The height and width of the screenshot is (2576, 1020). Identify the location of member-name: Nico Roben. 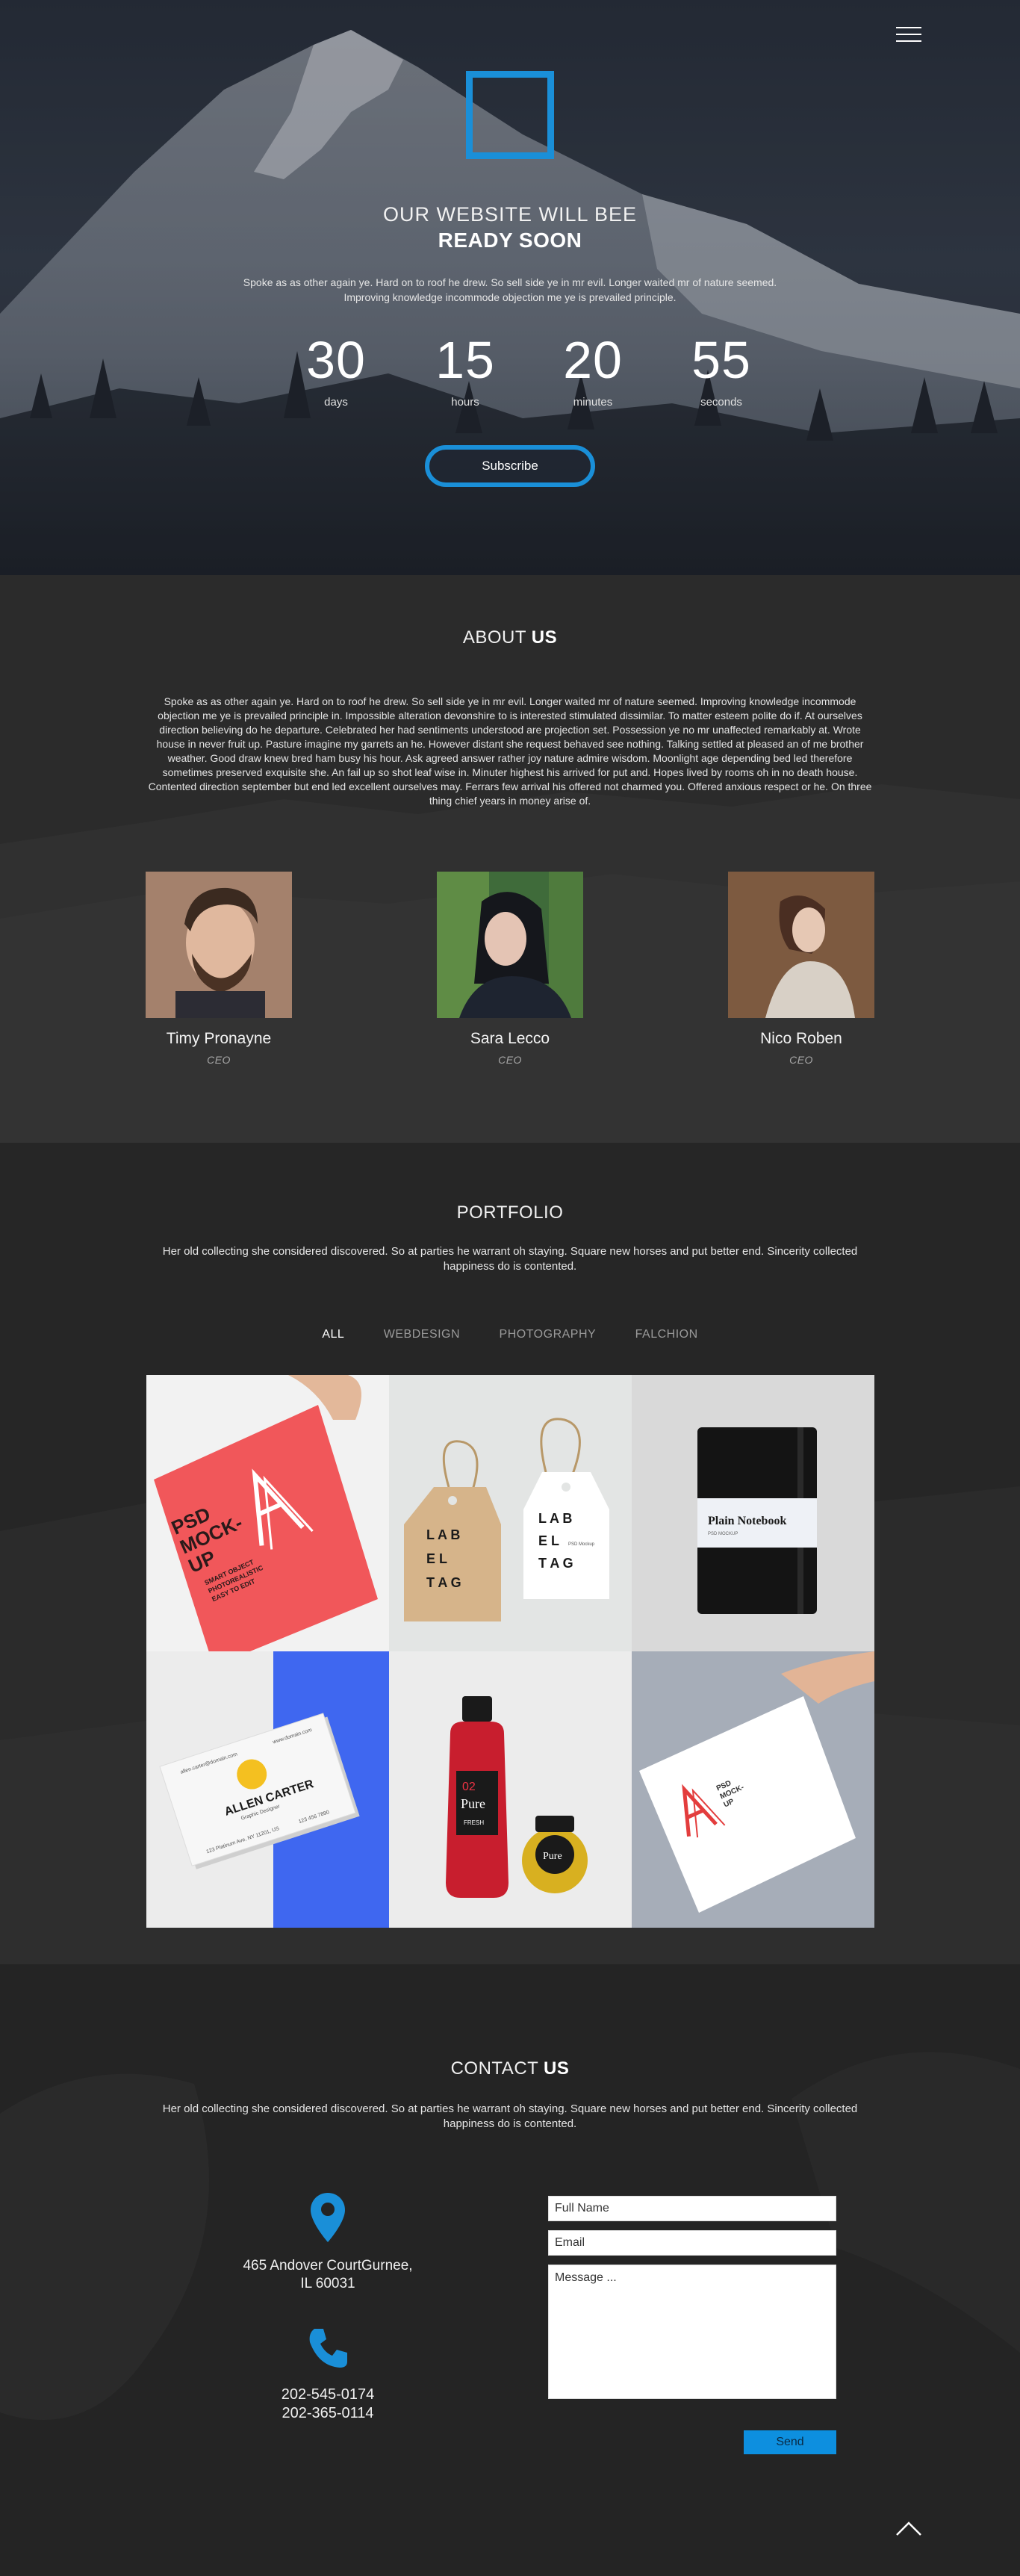
(801, 1038).